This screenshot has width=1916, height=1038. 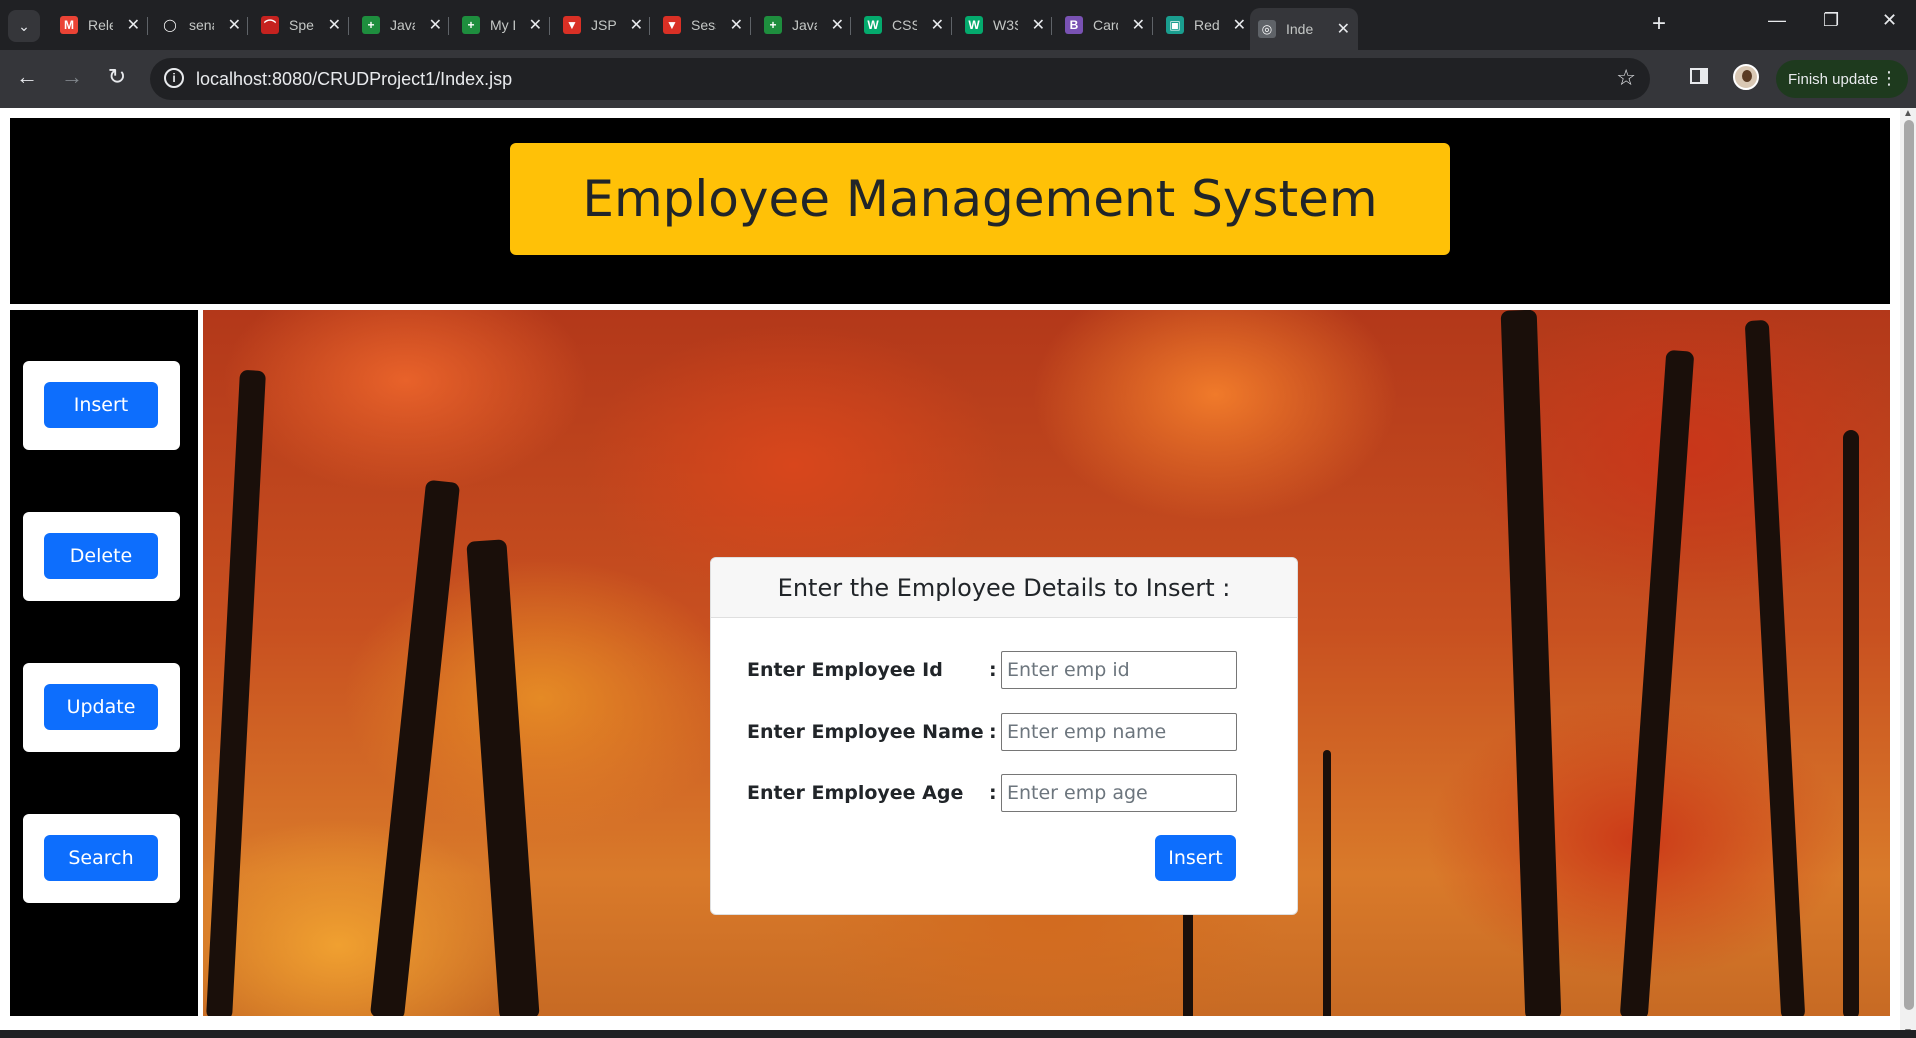 I want to click on finish-update-label: Finish update, so click(x=1833, y=79).